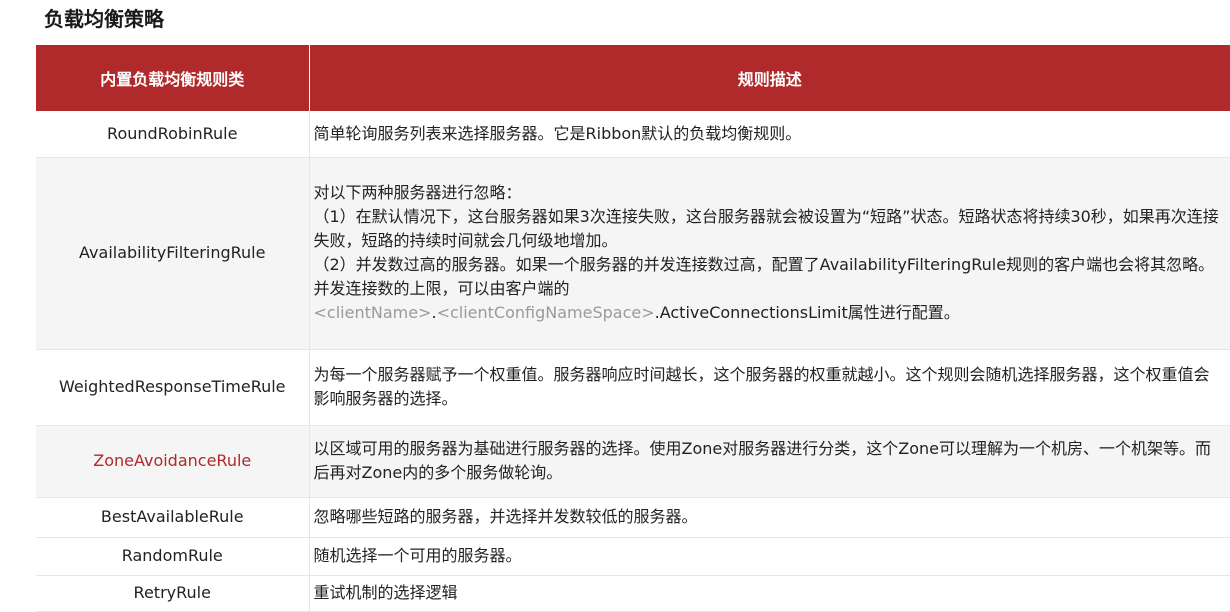  I want to click on table-row: RandomRule 随机选择一个可用的服务器。, so click(633, 556).